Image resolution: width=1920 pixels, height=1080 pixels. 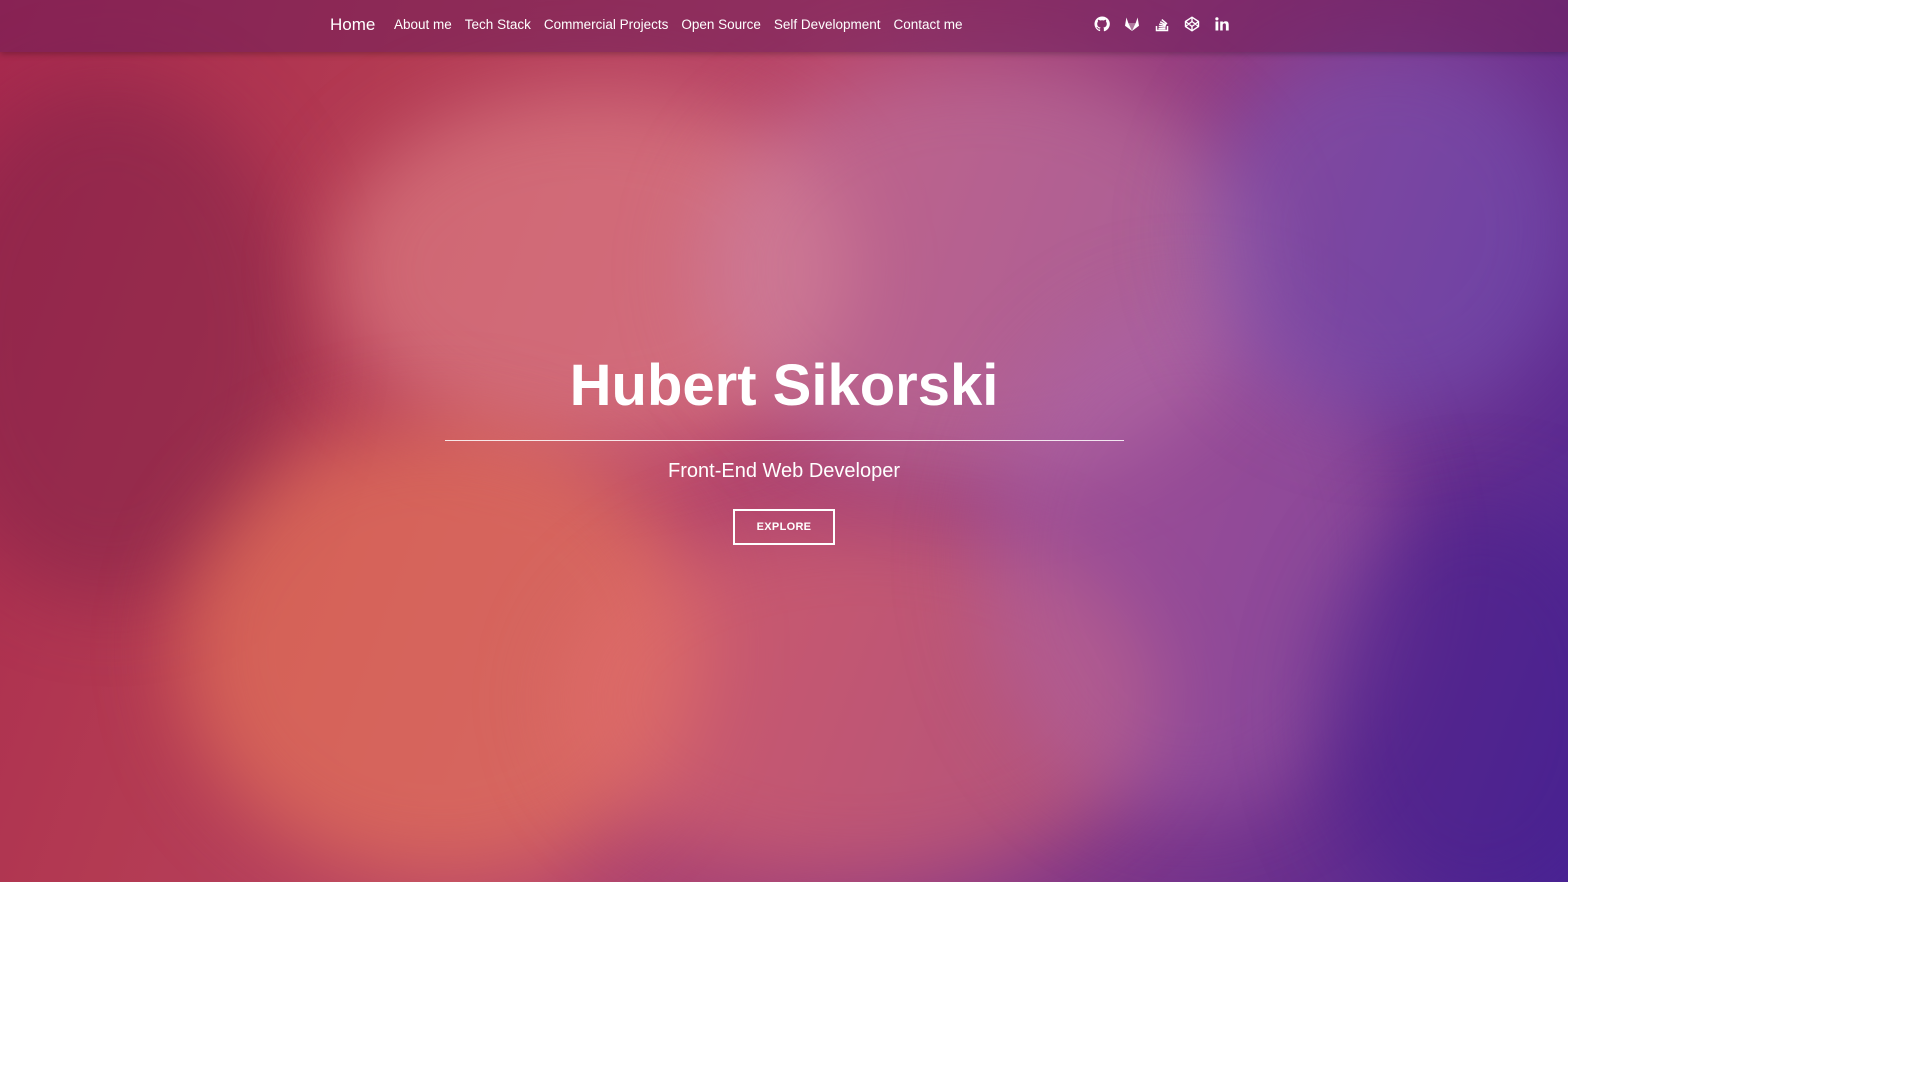 I want to click on github-icon, so click(x=1102, y=24).